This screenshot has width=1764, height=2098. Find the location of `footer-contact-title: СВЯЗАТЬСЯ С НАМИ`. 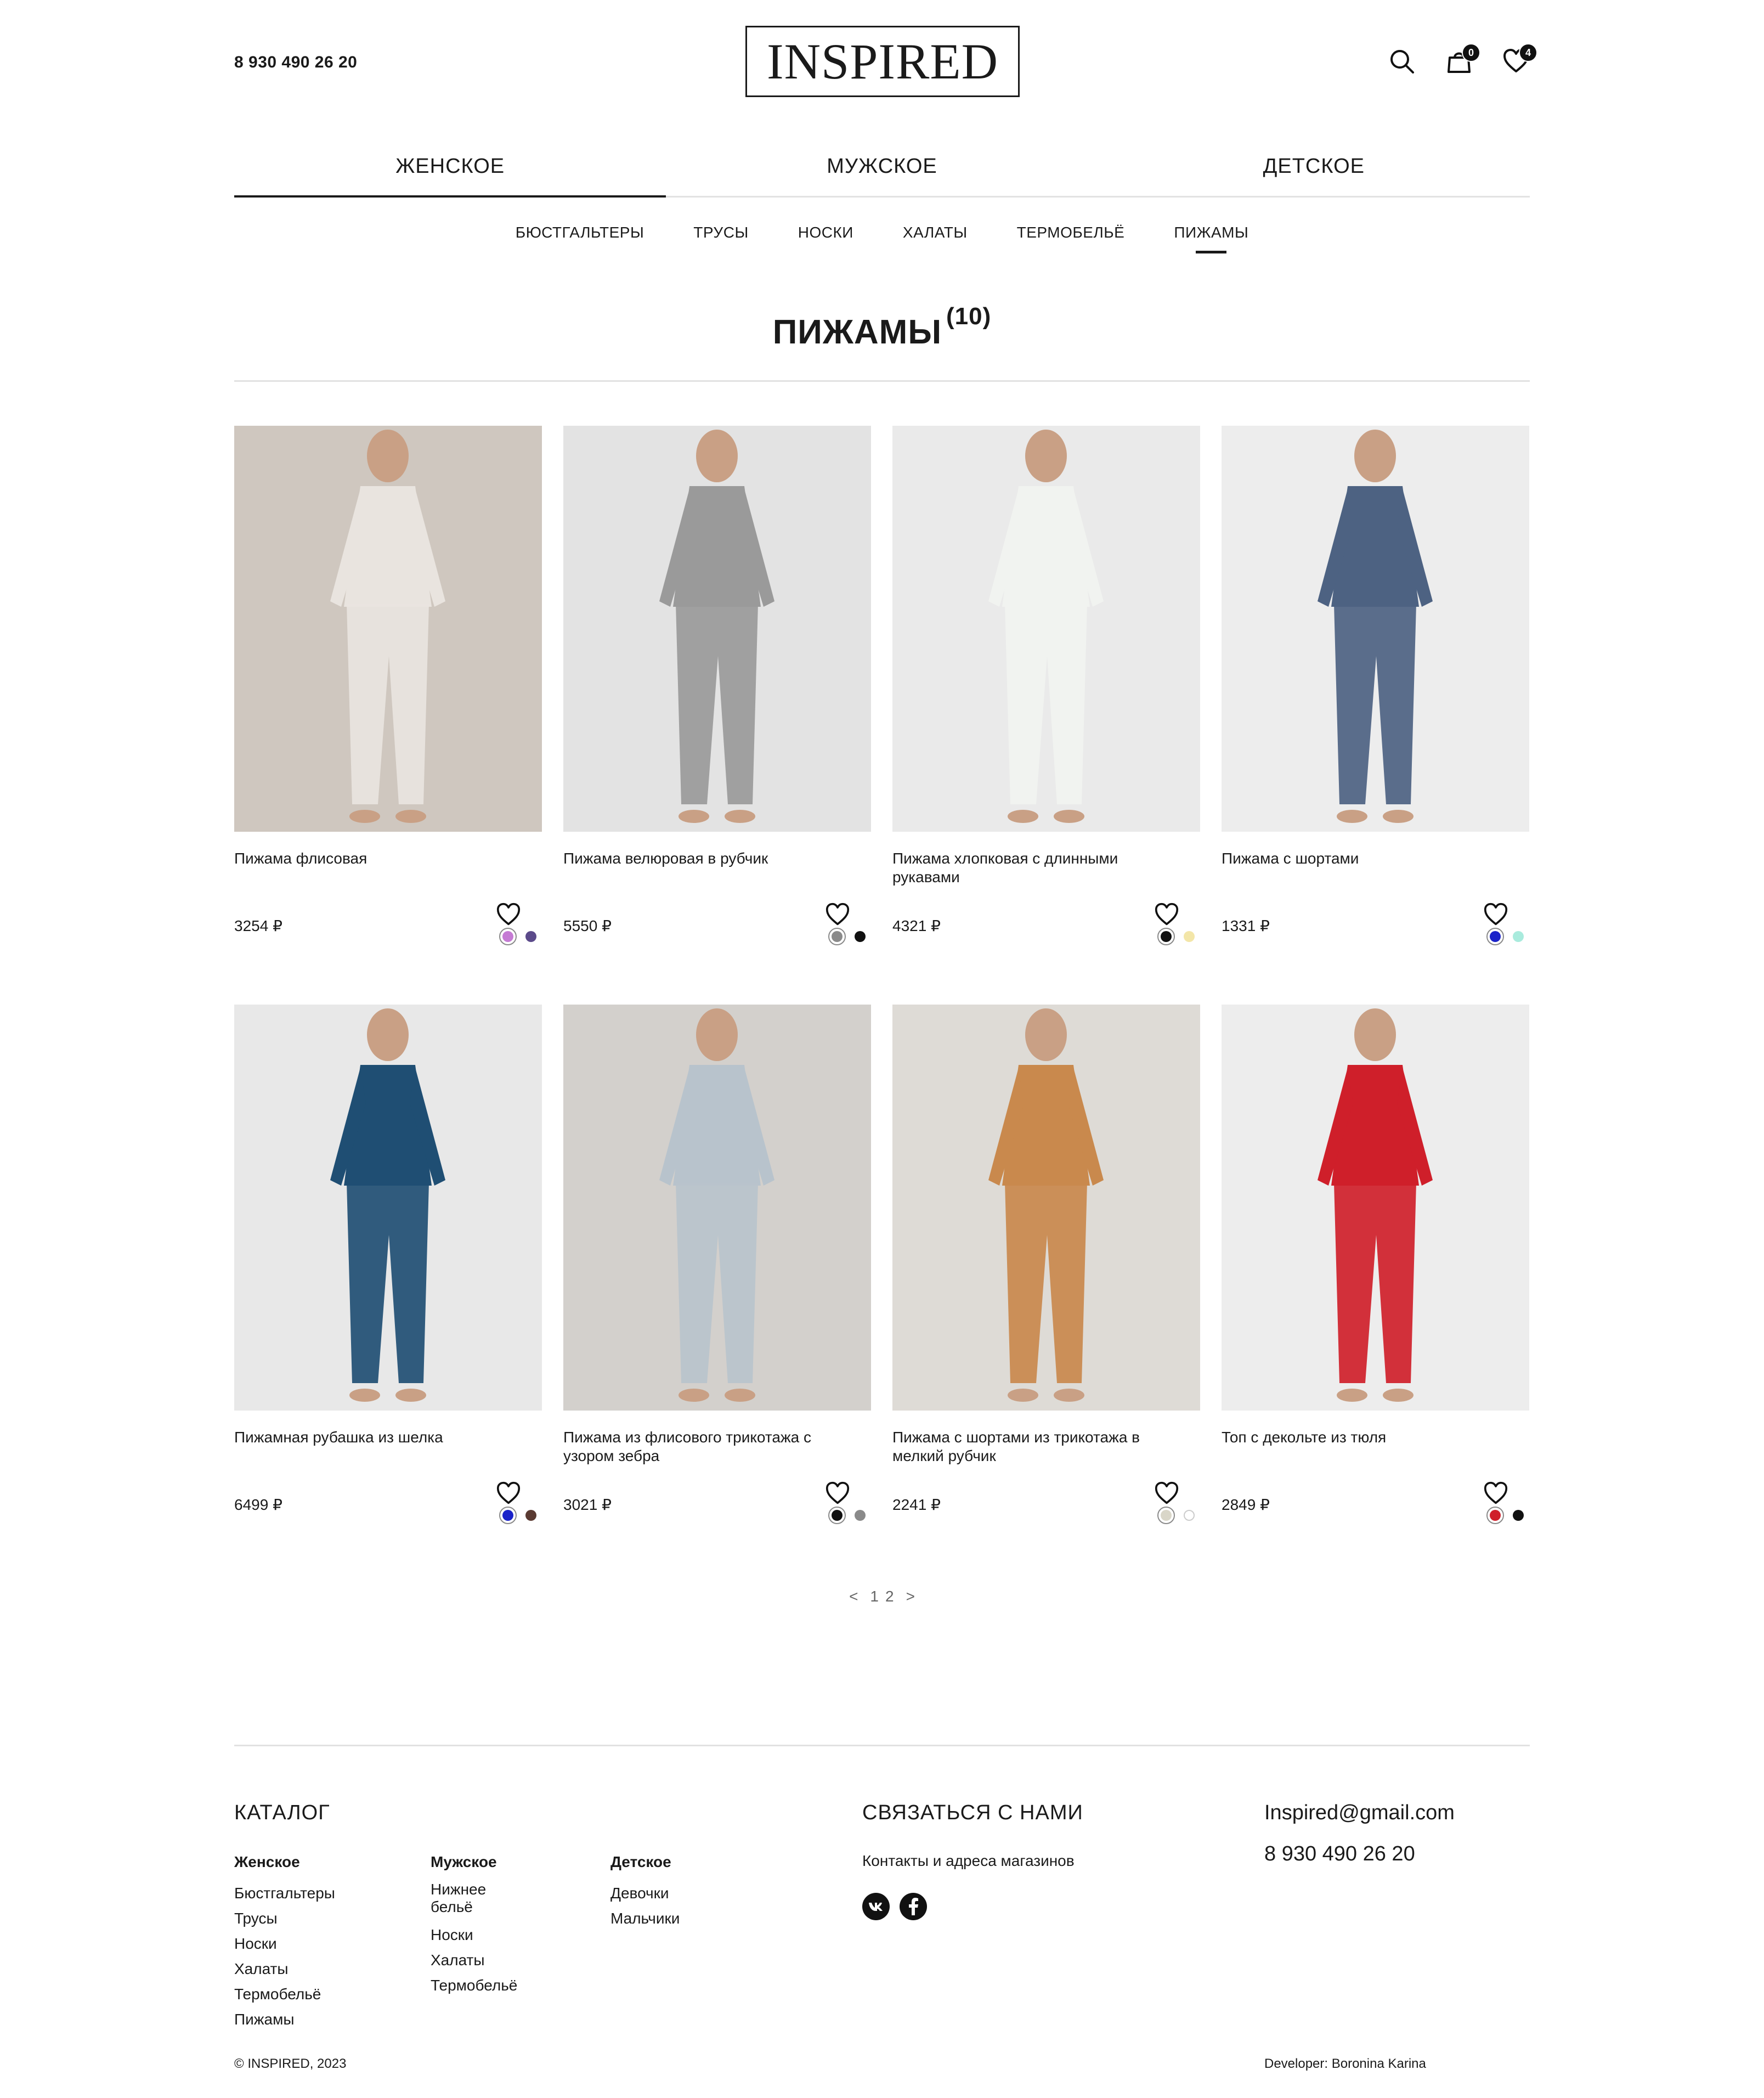

footer-contact-title: СВЯЗАТЬСЯ С НАМИ is located at coordinates (972, 1812).